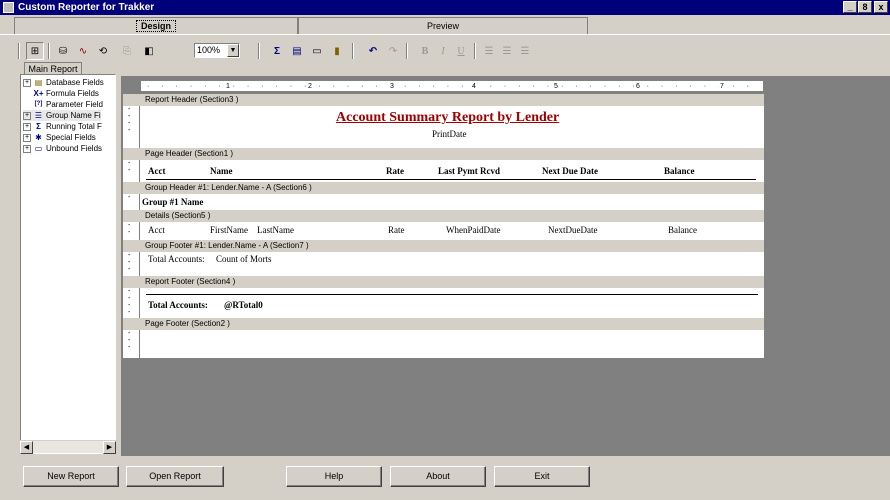  I want to click on text-field-icon: ▤, so click(297, 51).